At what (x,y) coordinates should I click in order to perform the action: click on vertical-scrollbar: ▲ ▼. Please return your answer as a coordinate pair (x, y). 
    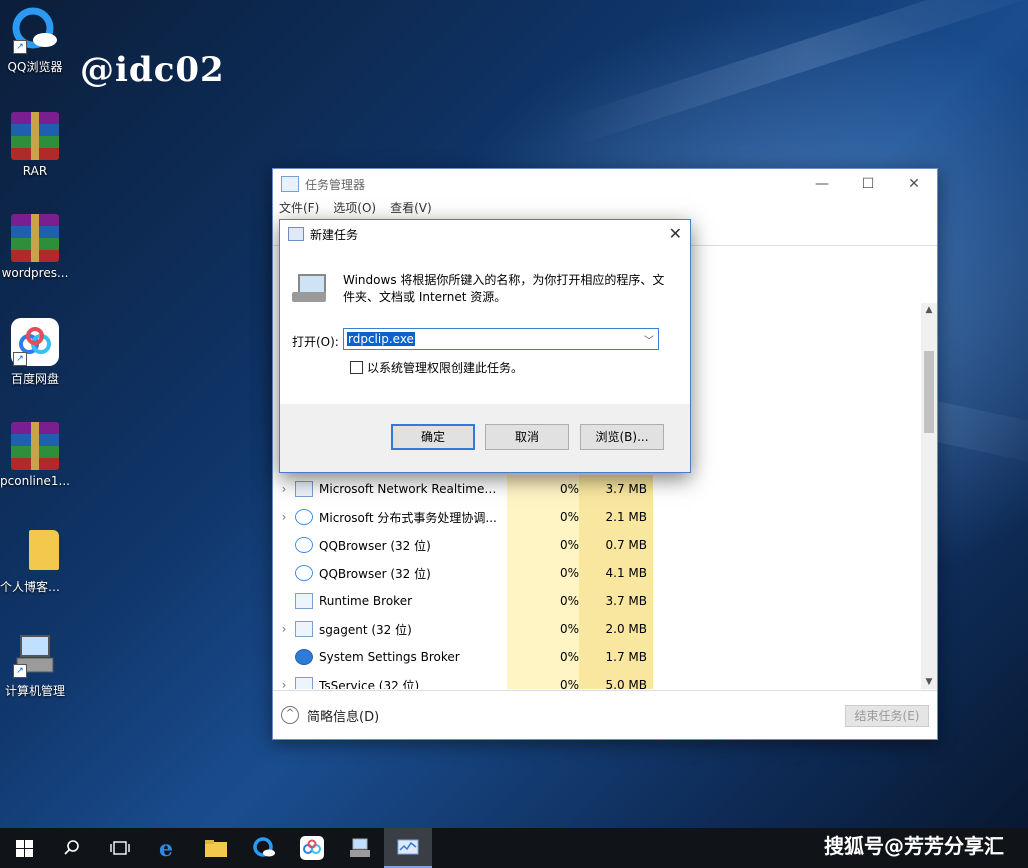
    Looking at the image, I should click on (929, 496).